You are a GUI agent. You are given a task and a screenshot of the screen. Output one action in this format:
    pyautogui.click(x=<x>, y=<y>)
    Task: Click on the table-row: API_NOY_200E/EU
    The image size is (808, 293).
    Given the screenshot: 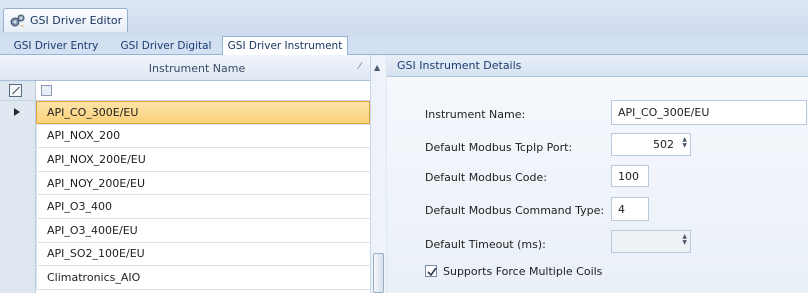 What is the action you would take?
    pyautogui.click(x=185, y=183)
    